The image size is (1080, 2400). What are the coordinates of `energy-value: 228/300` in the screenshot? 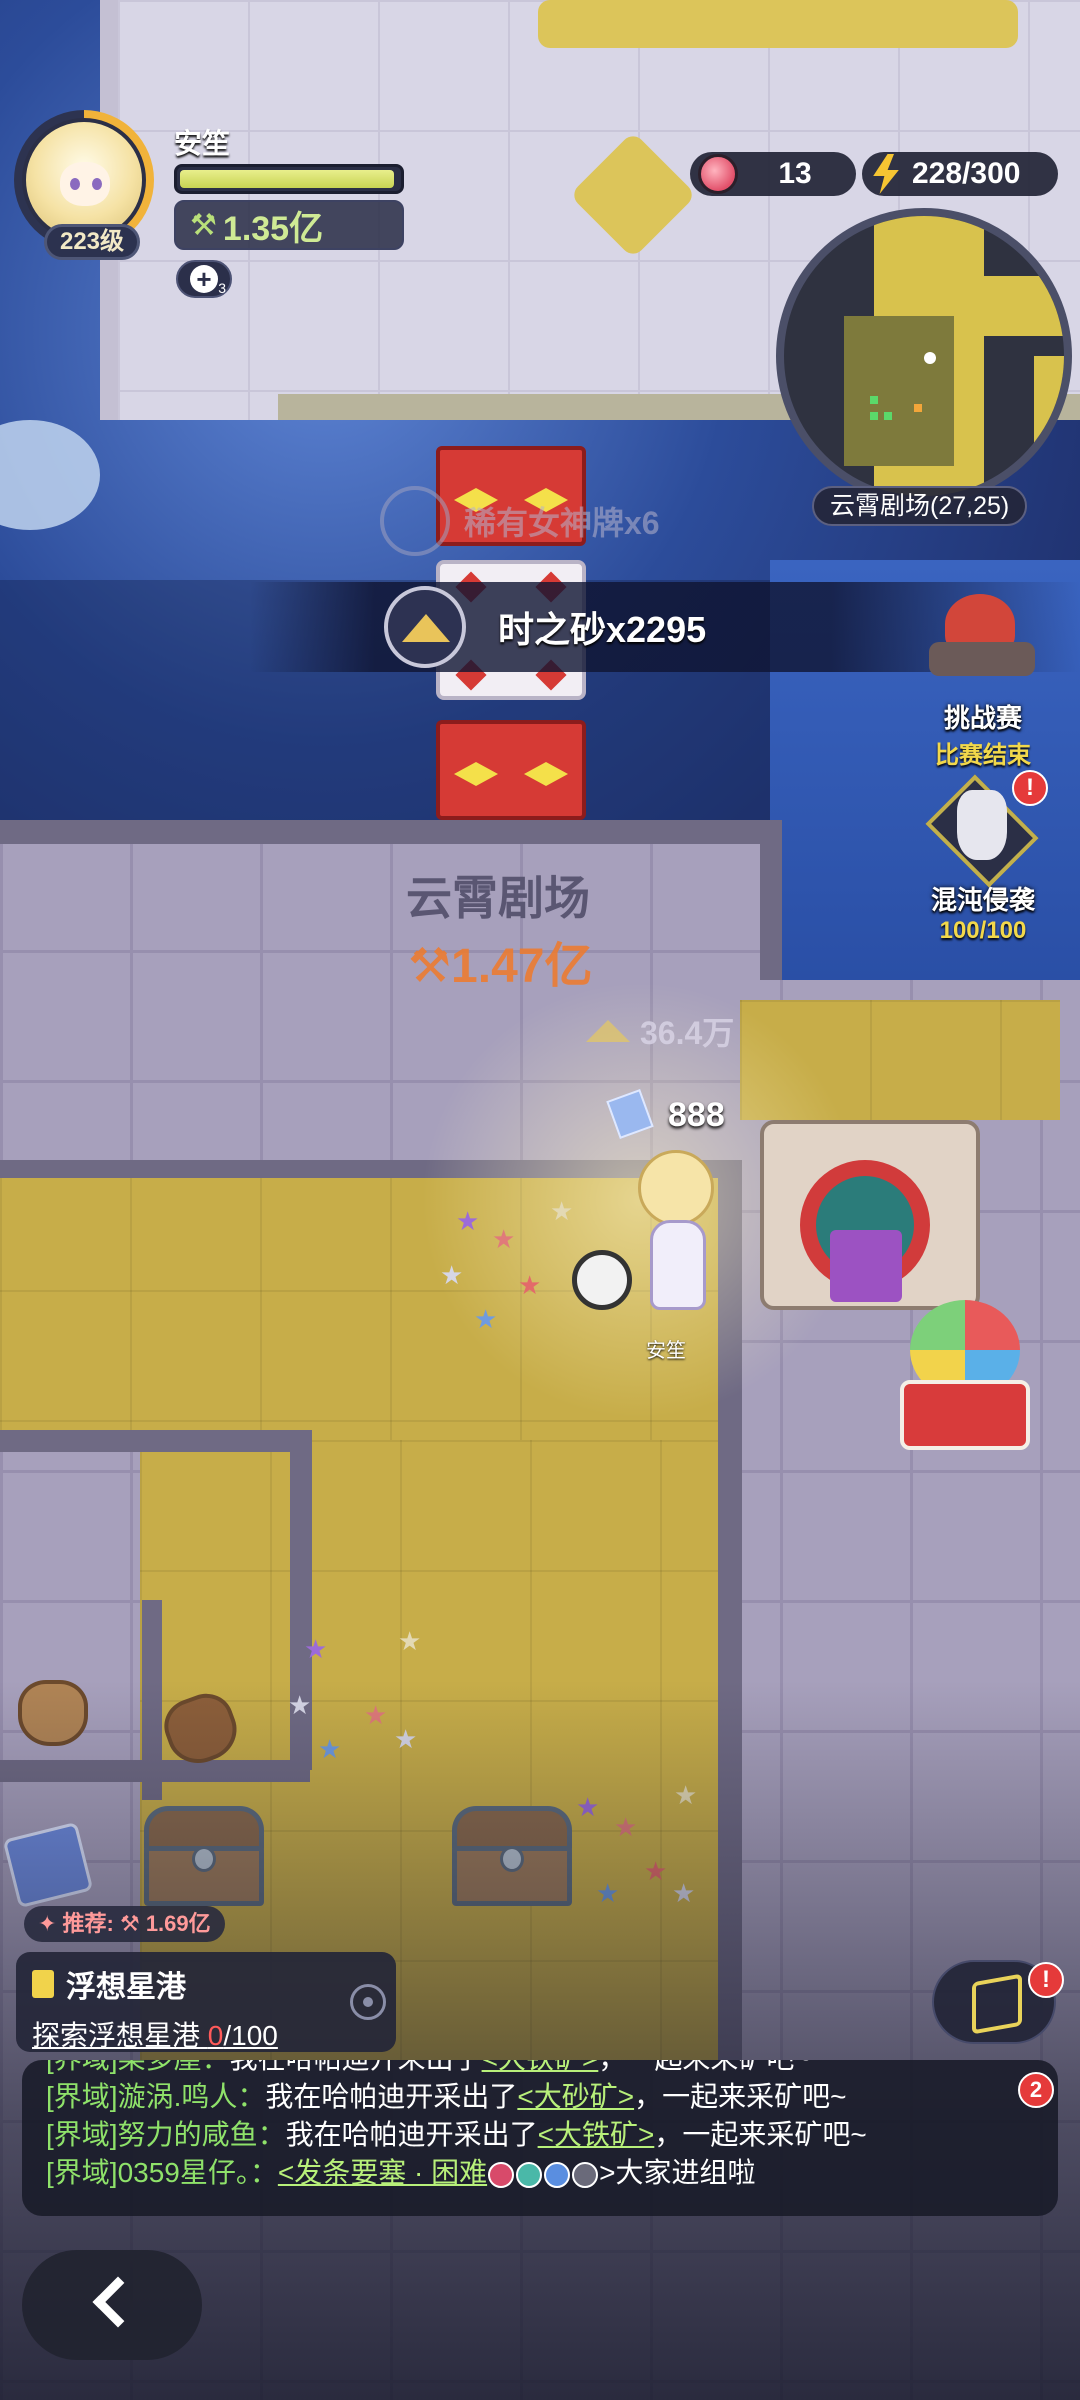 It's located at (966, 173).